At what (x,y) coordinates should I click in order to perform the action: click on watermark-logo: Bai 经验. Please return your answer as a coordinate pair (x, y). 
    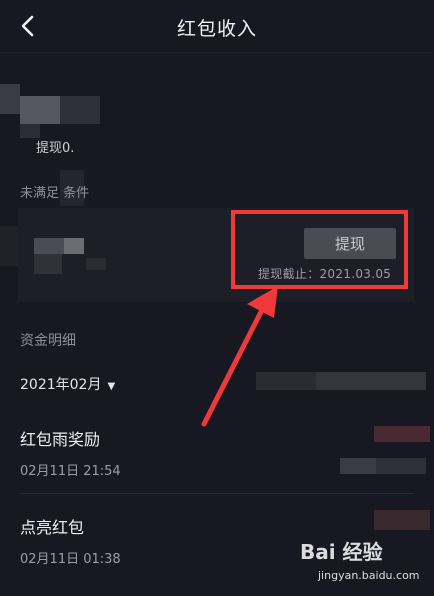
    Looking at the image, I should click on (341, 552).